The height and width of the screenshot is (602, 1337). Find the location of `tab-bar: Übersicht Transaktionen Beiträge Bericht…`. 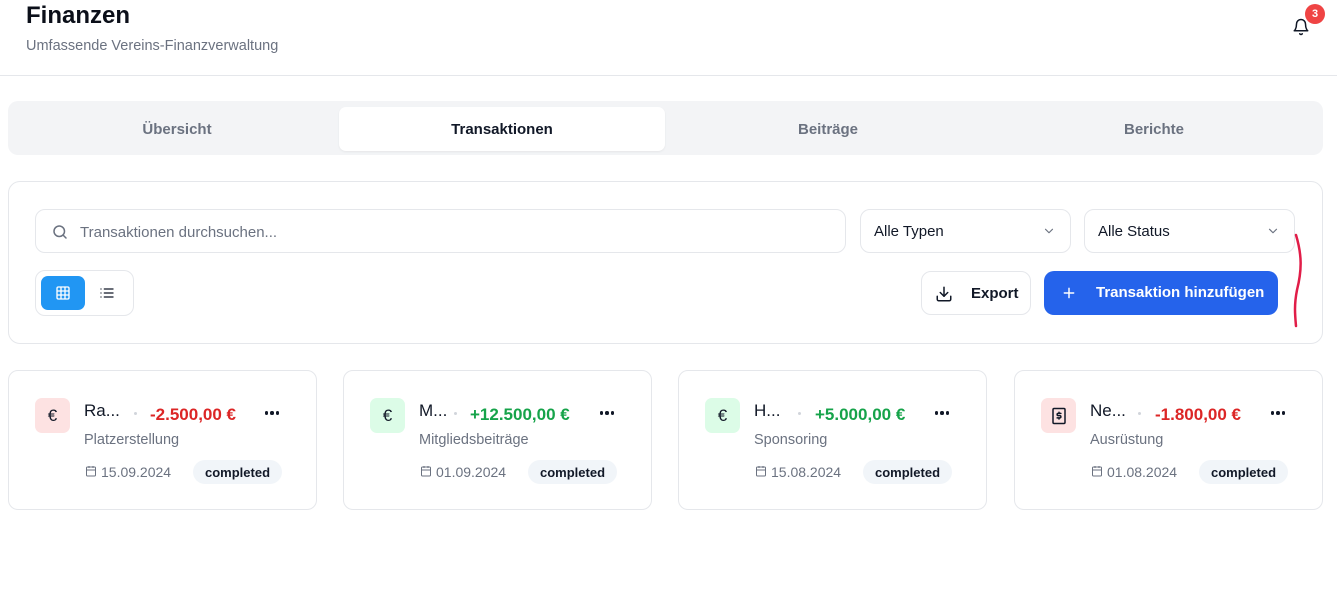

tab-bar: Übersicht Transaktionen Beiträge Bericht… is located at coordinates (665, 128).